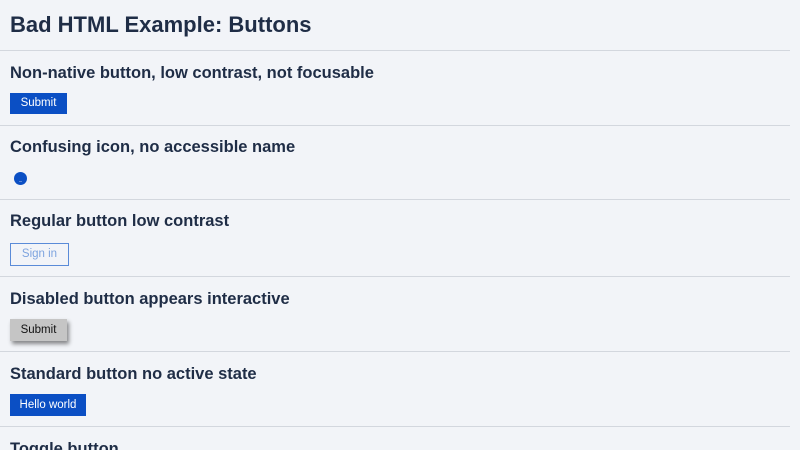 This screenshot has width=800, height=450. I want to click on section-heading-low-contrast-button: Regular button low contrast, so click(120, 221).